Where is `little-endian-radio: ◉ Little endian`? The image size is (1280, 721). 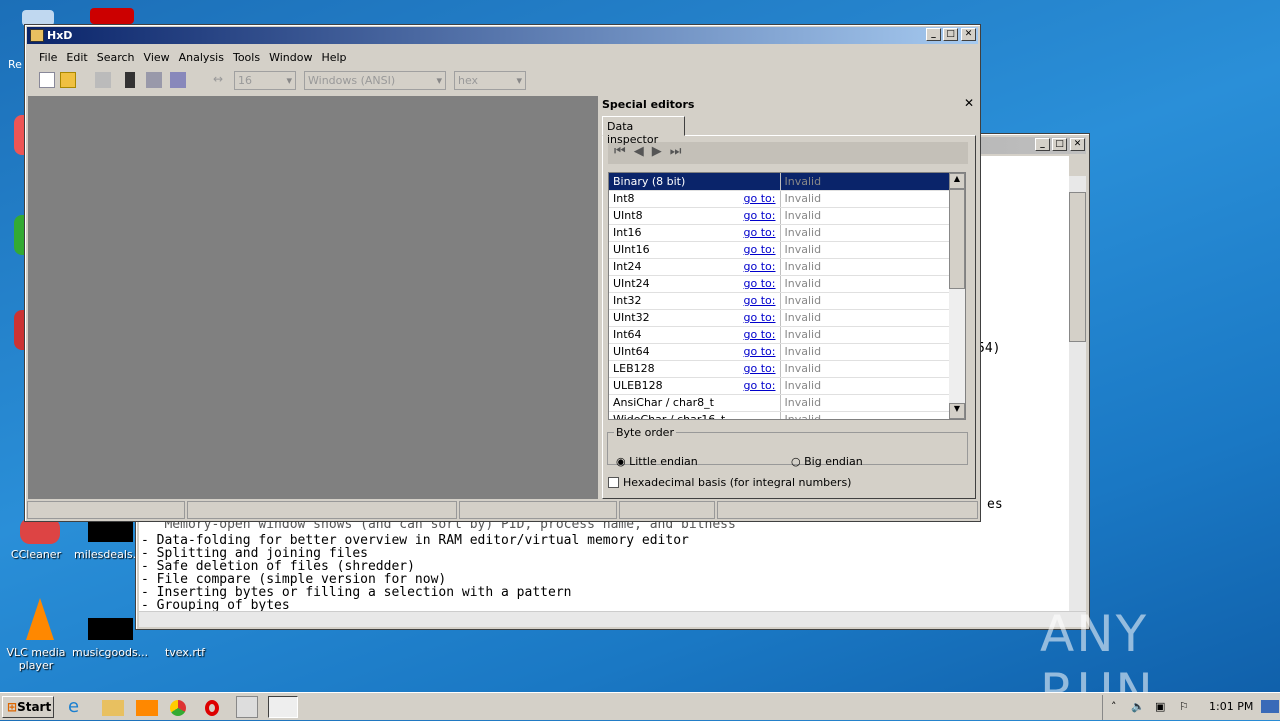
little-endian-radio: ◉ Little endian is located at coordinates (657, 461).